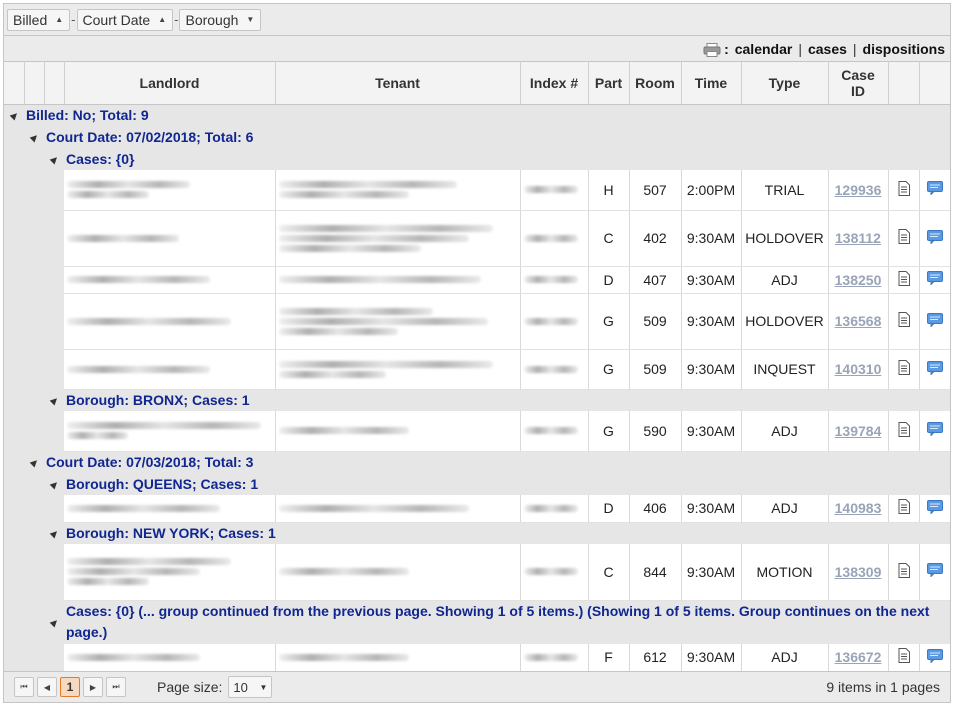 The height and width of the screenshot is (706, 955). What do you see at coordinates (162, 19) in the screenshot?
I see `sort-asc-icon: ▲` at bounding box center [162, 19].